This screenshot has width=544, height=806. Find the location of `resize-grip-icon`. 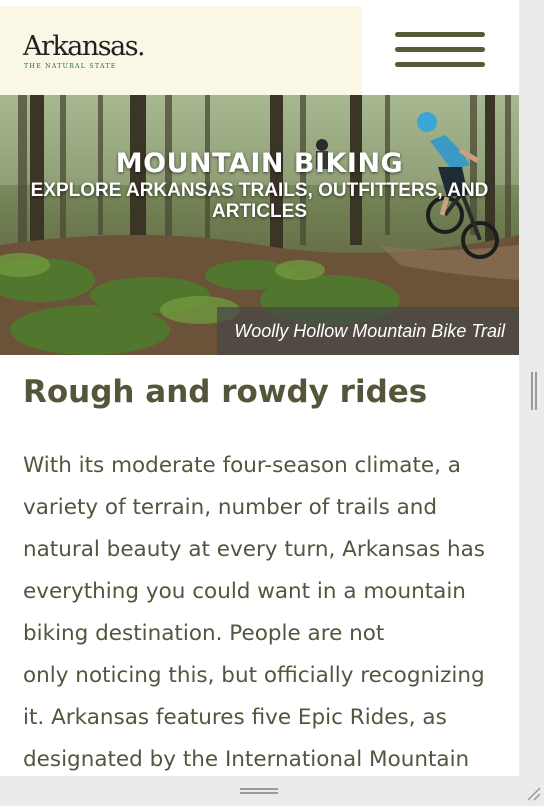

resize-grip-icon is located at coordinates (533, 793).